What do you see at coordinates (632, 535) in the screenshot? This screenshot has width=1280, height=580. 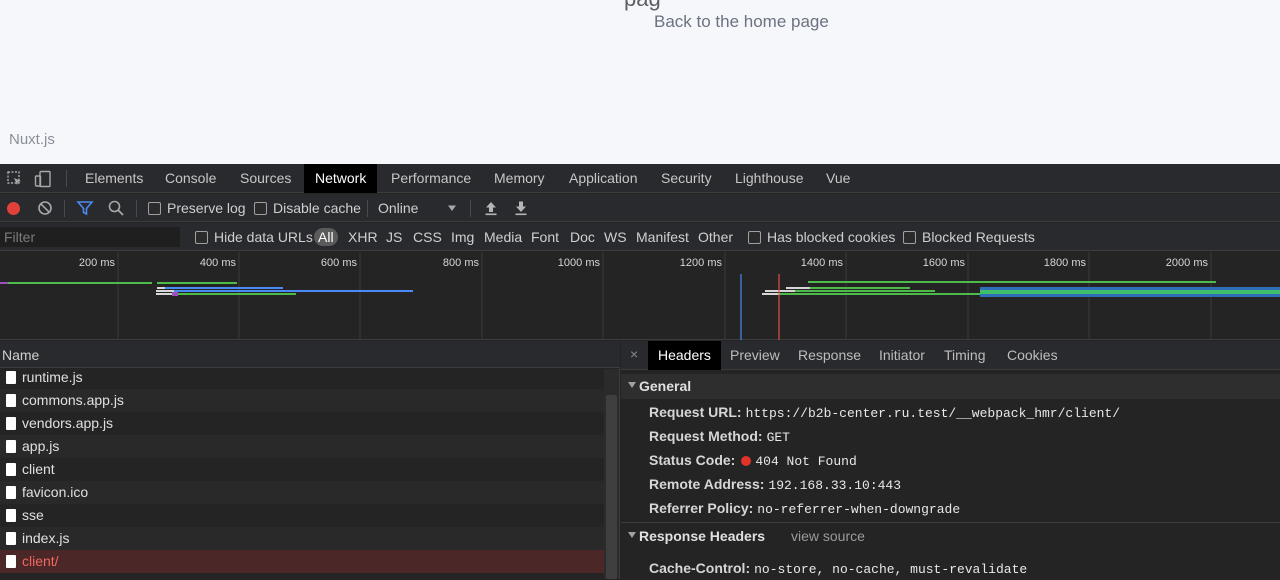 I see `triangle-down-icon` at bounding box center [632, 535].